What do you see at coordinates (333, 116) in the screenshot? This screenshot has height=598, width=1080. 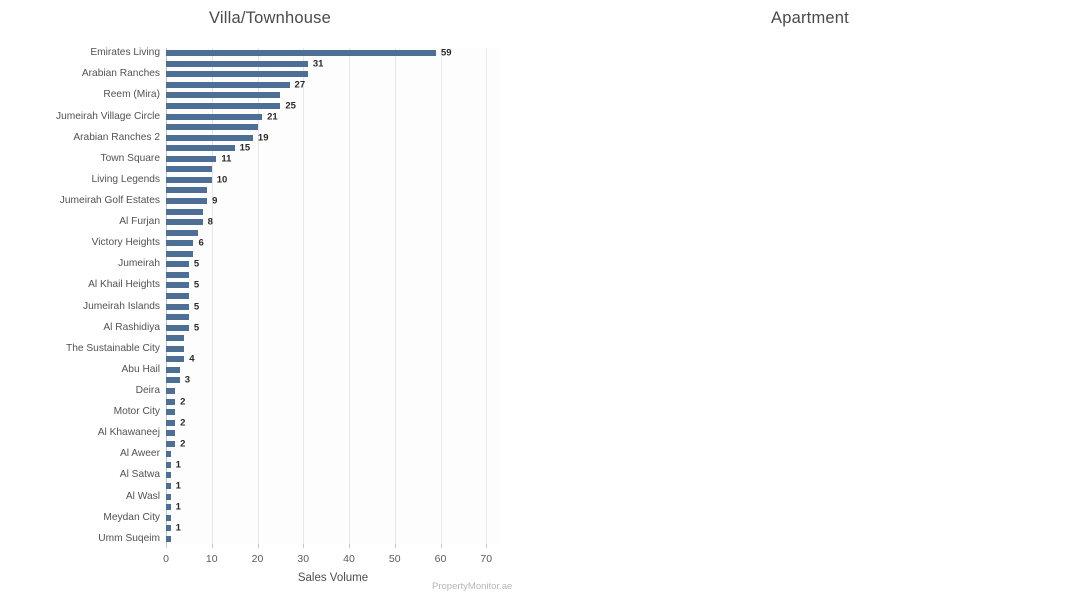 I see `bar-row: 21` at bounding box center [333, 116].